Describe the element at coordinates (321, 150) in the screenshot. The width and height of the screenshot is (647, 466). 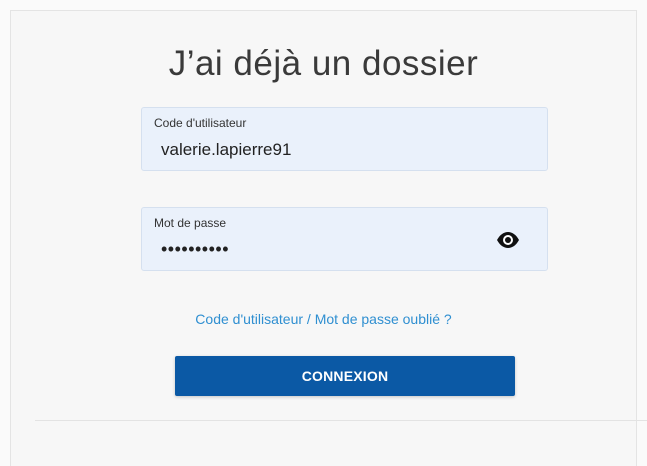
I see `username-input` at that location.